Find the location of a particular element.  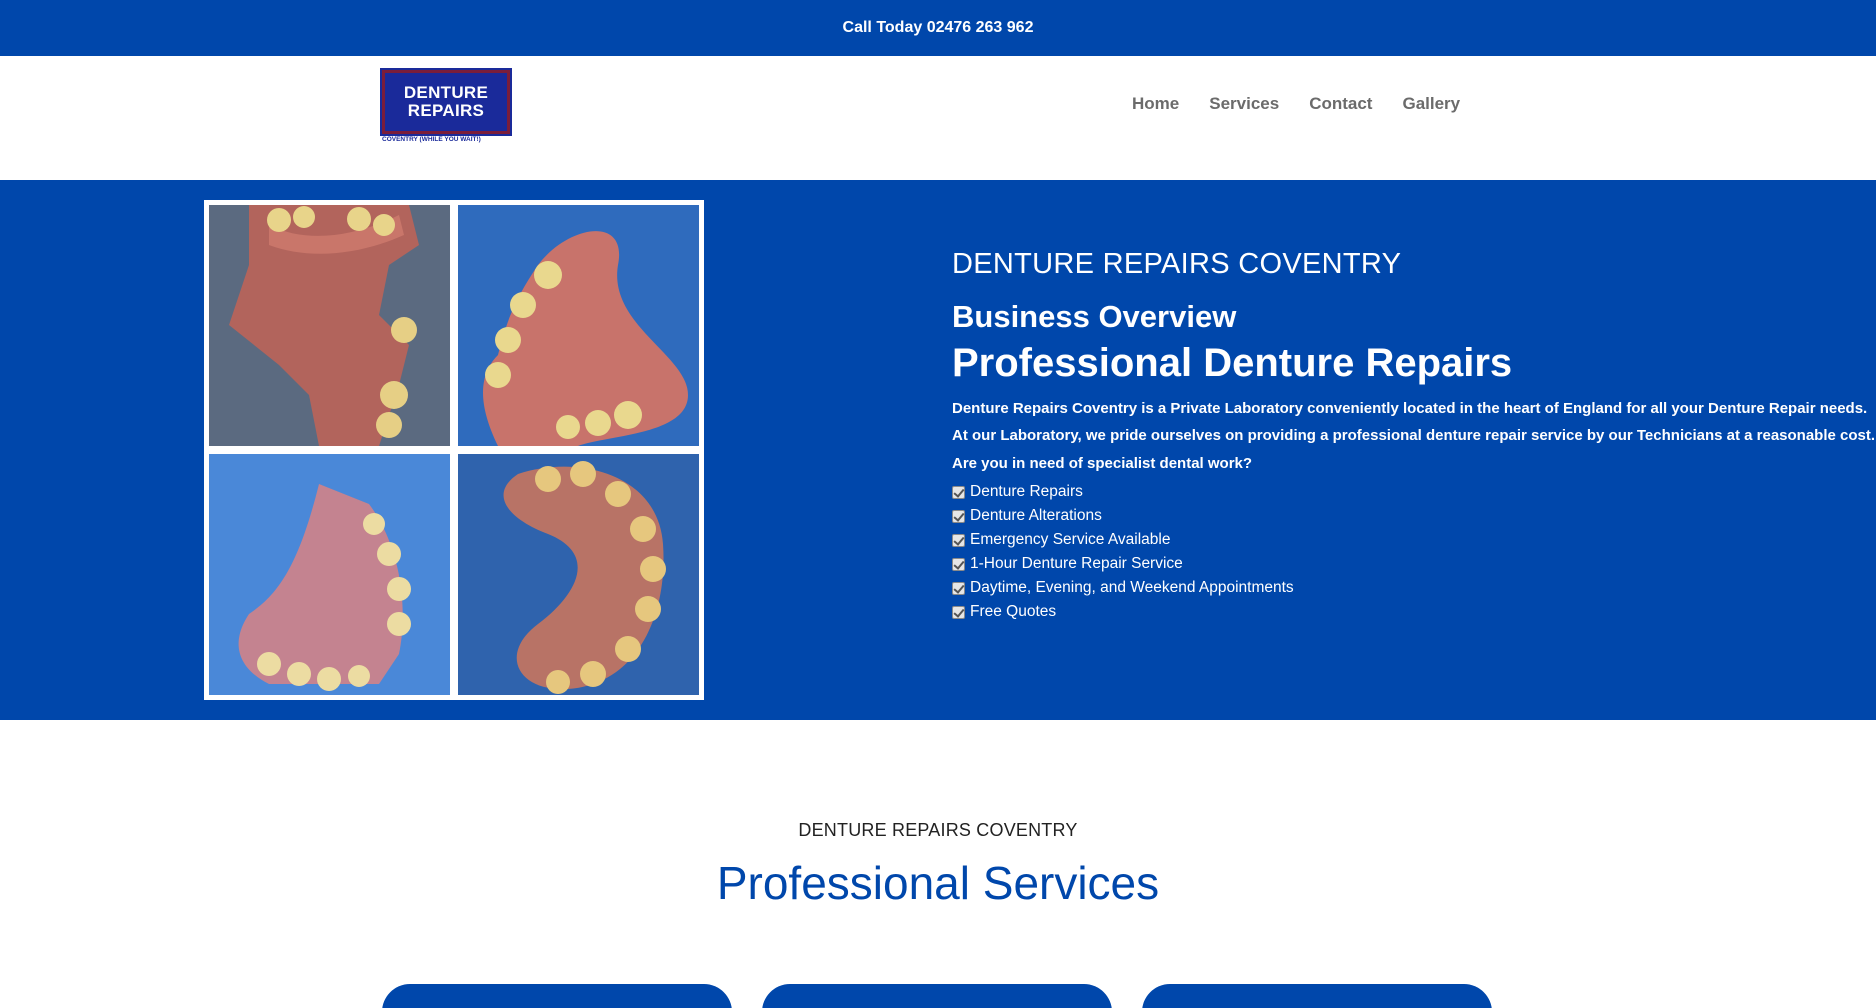

nav-contact: Contact is located at coordinates (1340, 104).